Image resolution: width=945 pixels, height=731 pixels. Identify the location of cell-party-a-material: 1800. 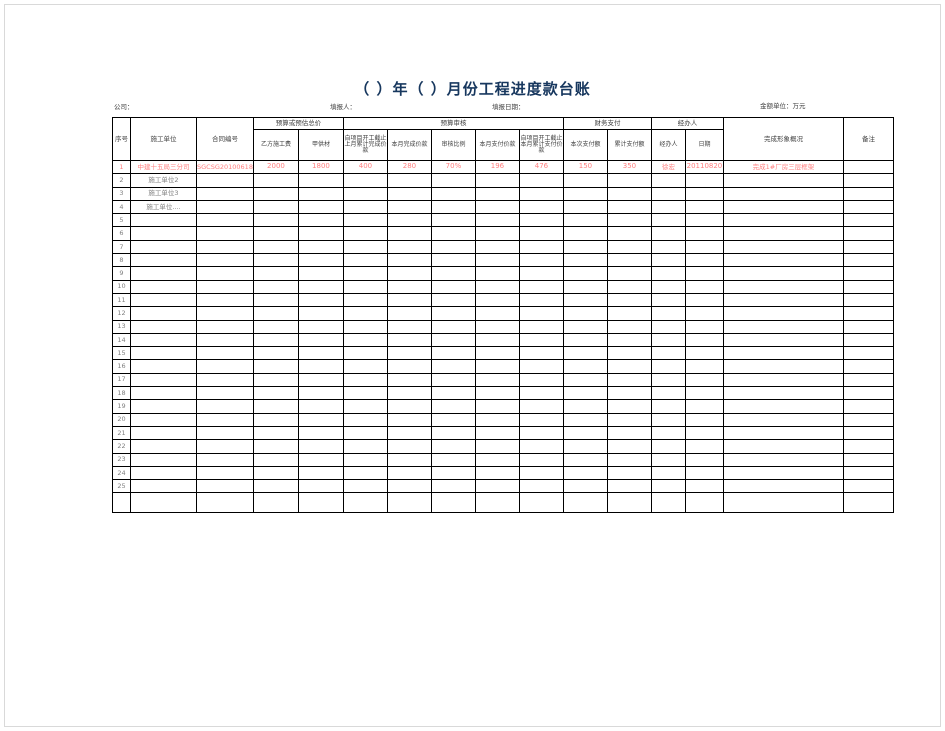
(320, 167).